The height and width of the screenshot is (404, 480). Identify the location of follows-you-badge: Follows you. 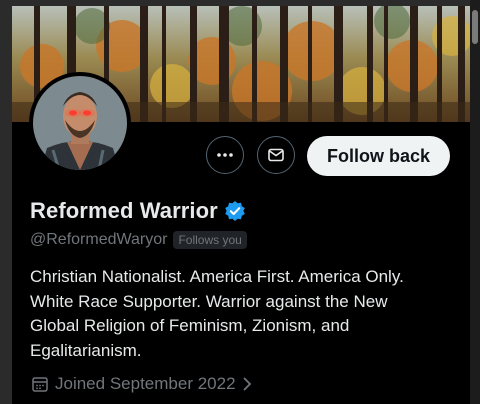
(210, 240).